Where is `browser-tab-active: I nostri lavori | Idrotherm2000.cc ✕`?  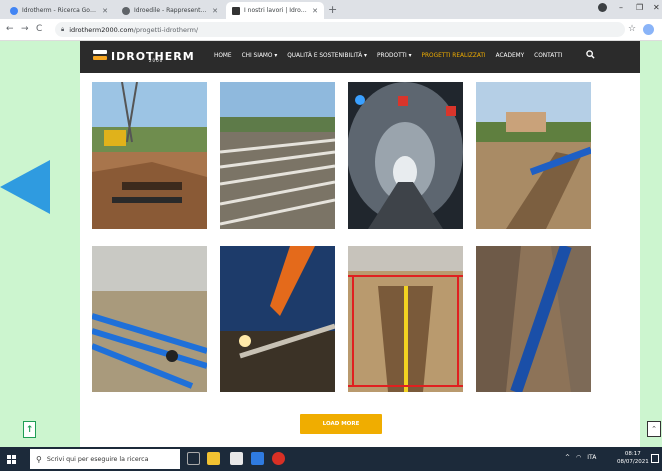
browser-tab-active: I nostri lavori | Idrotherm2000.cc ✕ is located at coordinates (275, 10).